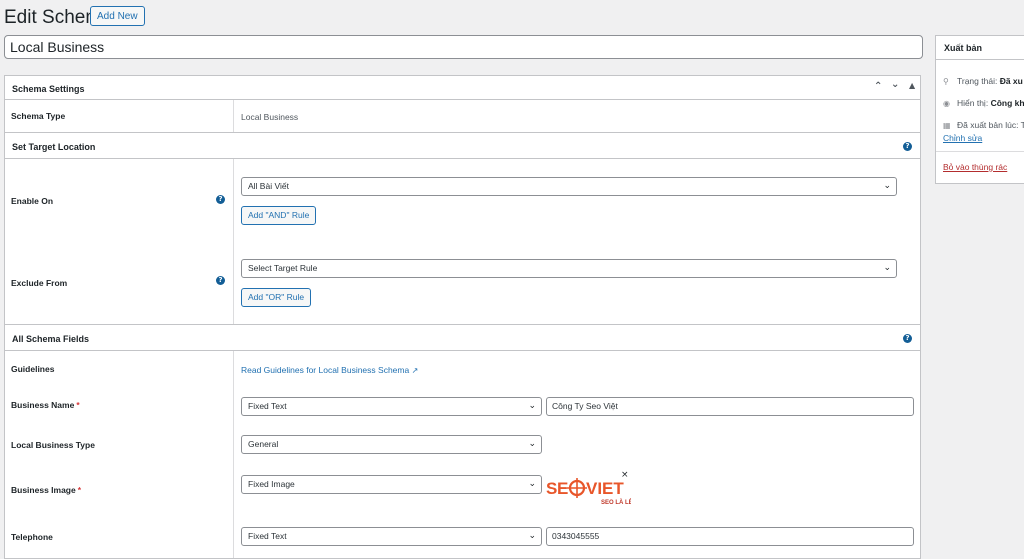 This screenshot has height=559, width=1024. What do you see at coordinates (38, 116) in the screenshot?
I see `schema-type-label: Schema Type` at bounding box center [38, 116].